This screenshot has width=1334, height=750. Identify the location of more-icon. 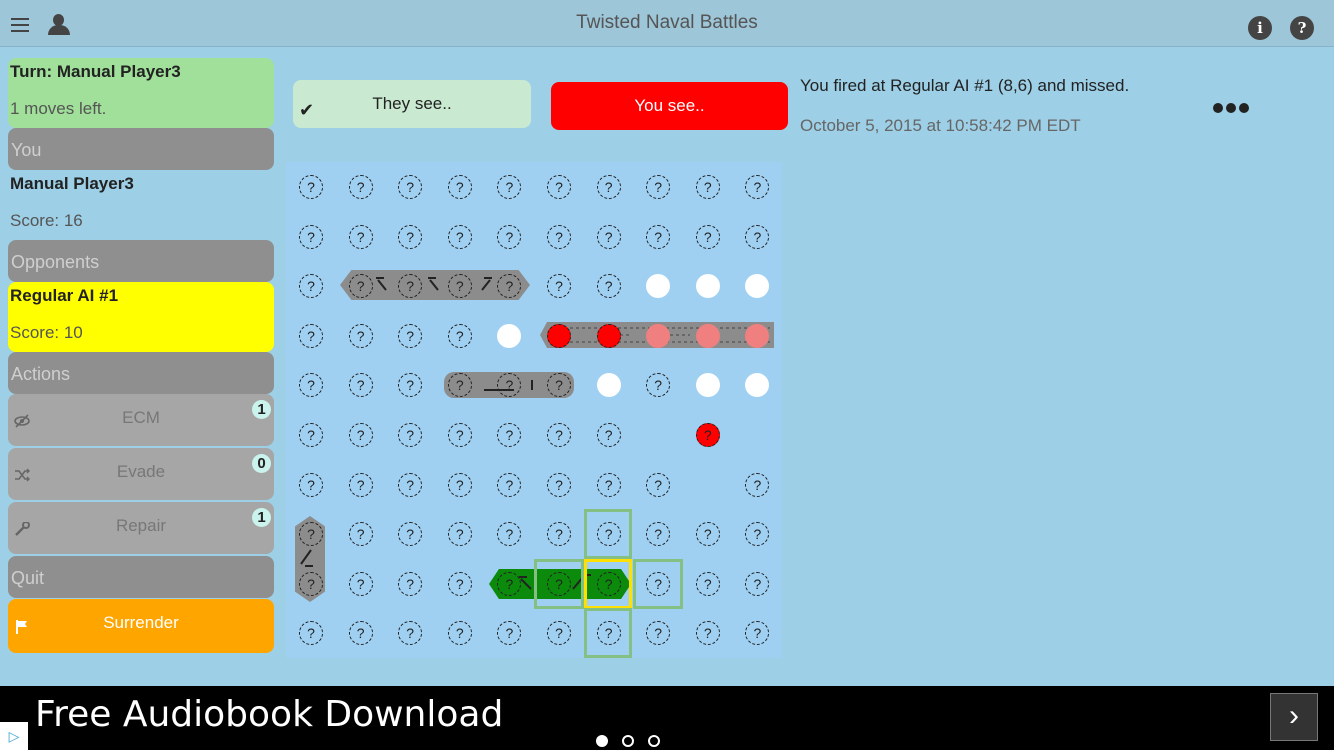
(1232, 109).